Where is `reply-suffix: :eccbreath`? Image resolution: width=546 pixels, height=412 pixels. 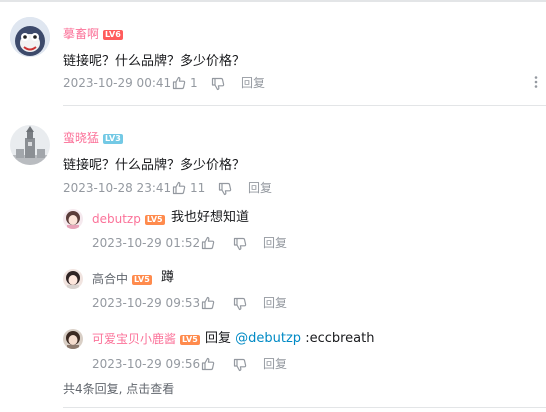
reply-suffix: :eccbreath is located at coordinates (338, 338).